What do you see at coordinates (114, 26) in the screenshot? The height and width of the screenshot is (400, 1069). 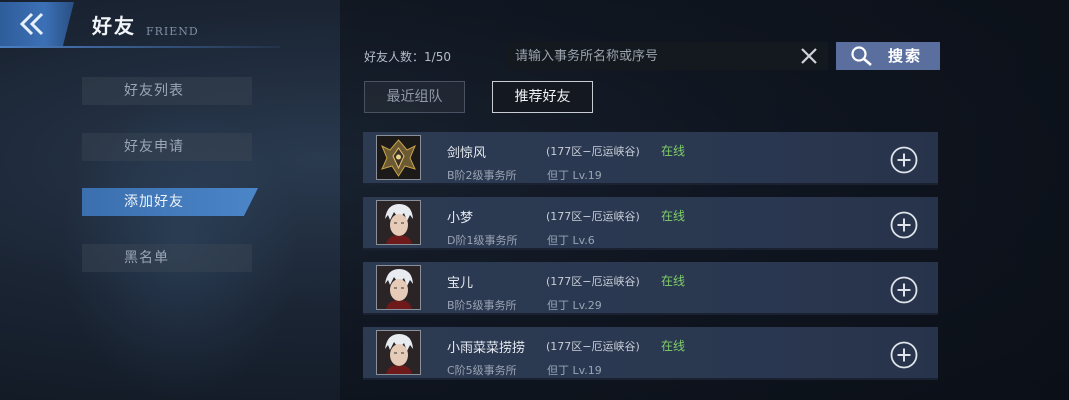 I see `page-title: 好友` at bounding box center [114, 26].